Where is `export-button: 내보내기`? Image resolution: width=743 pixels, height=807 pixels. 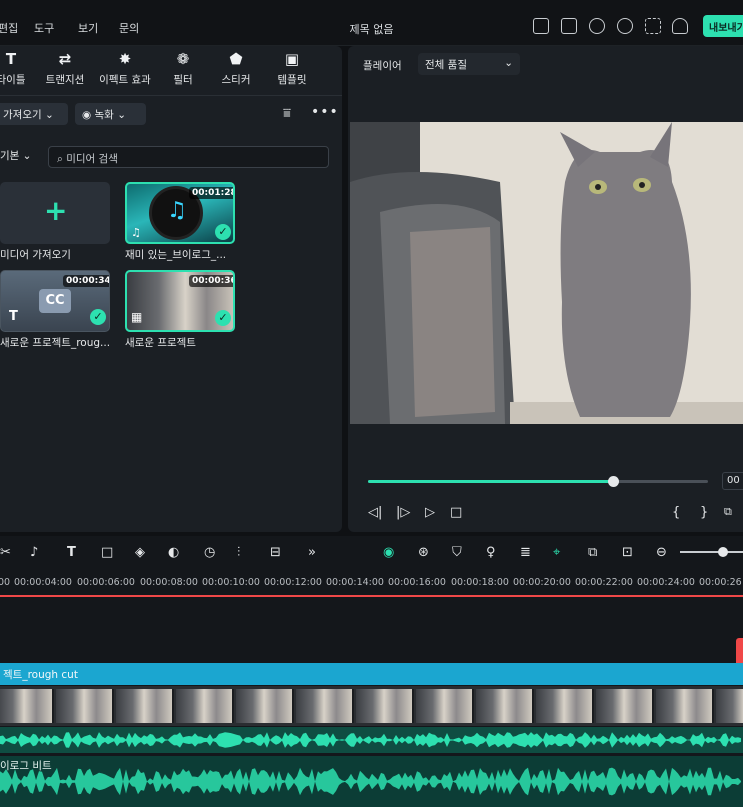
export-button: 내보내기 is located at coordinates (723, 26).